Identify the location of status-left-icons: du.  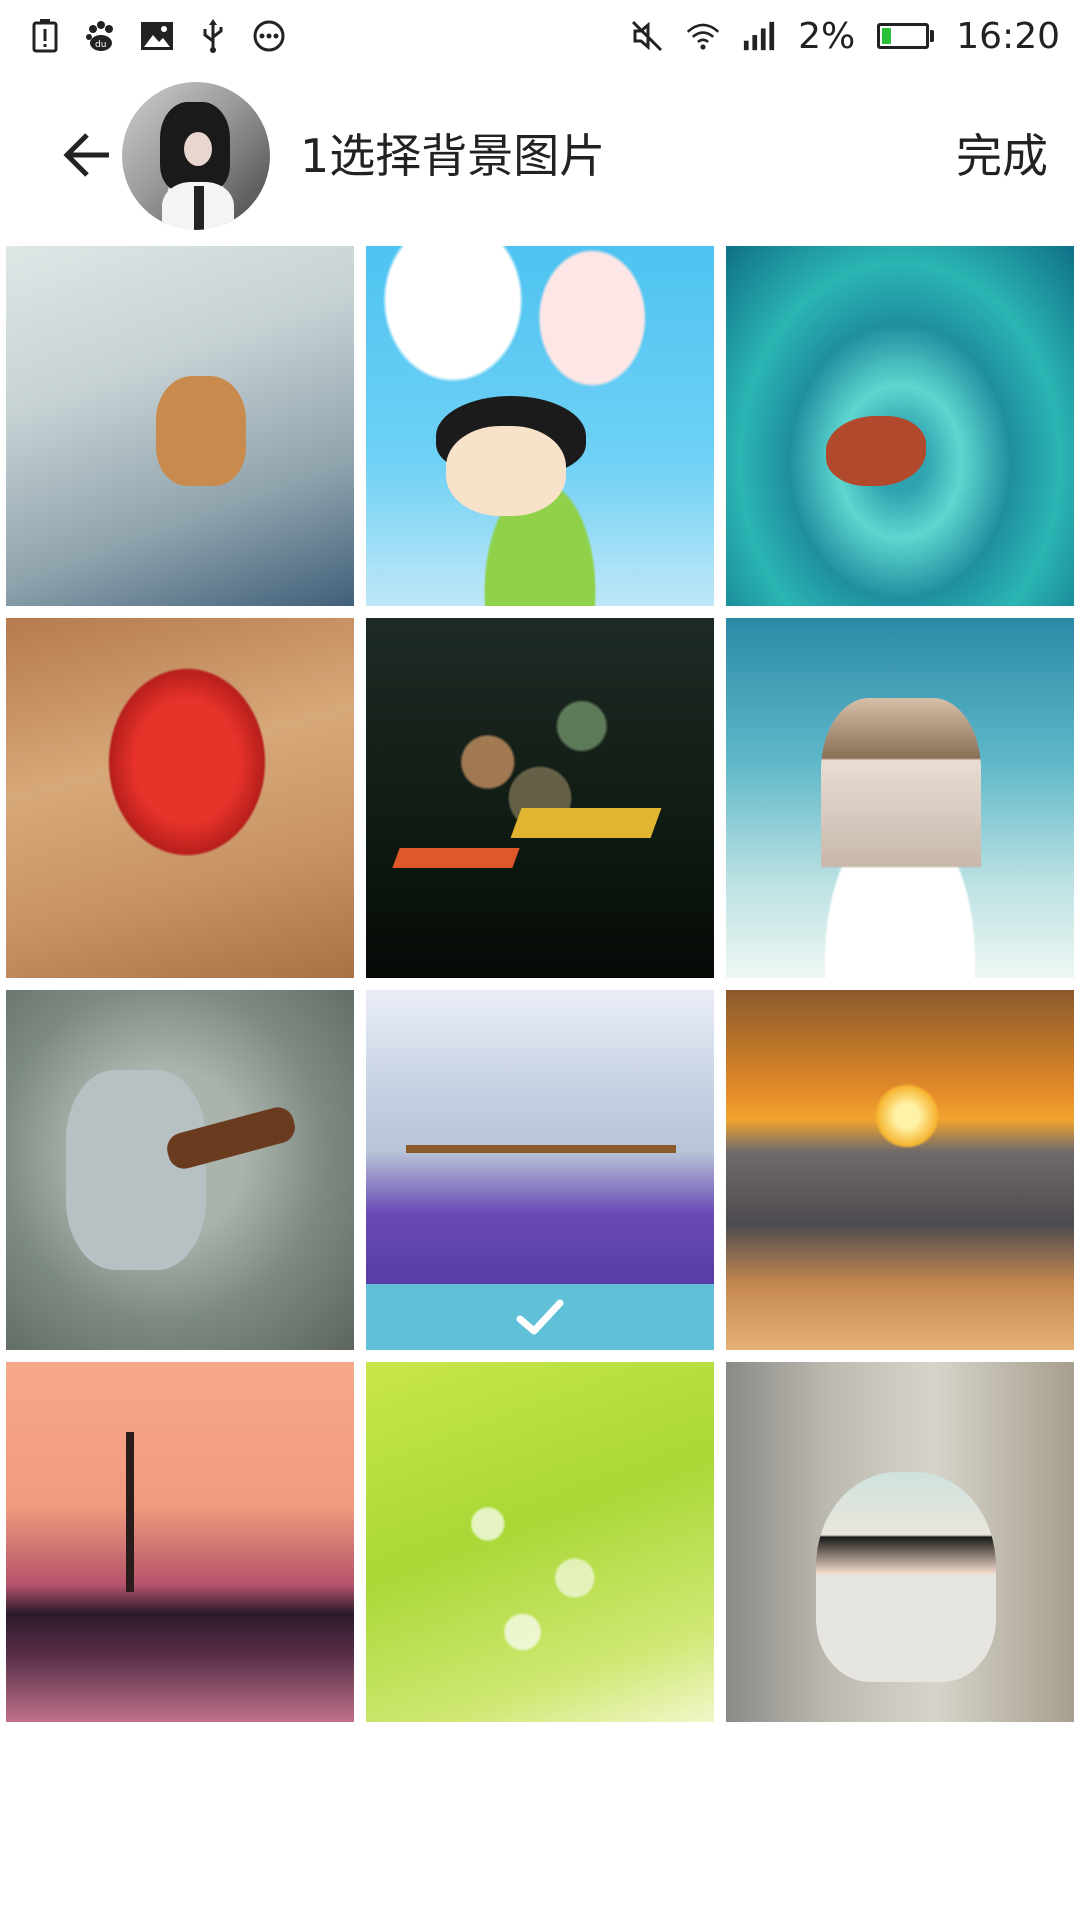
(157, 36).